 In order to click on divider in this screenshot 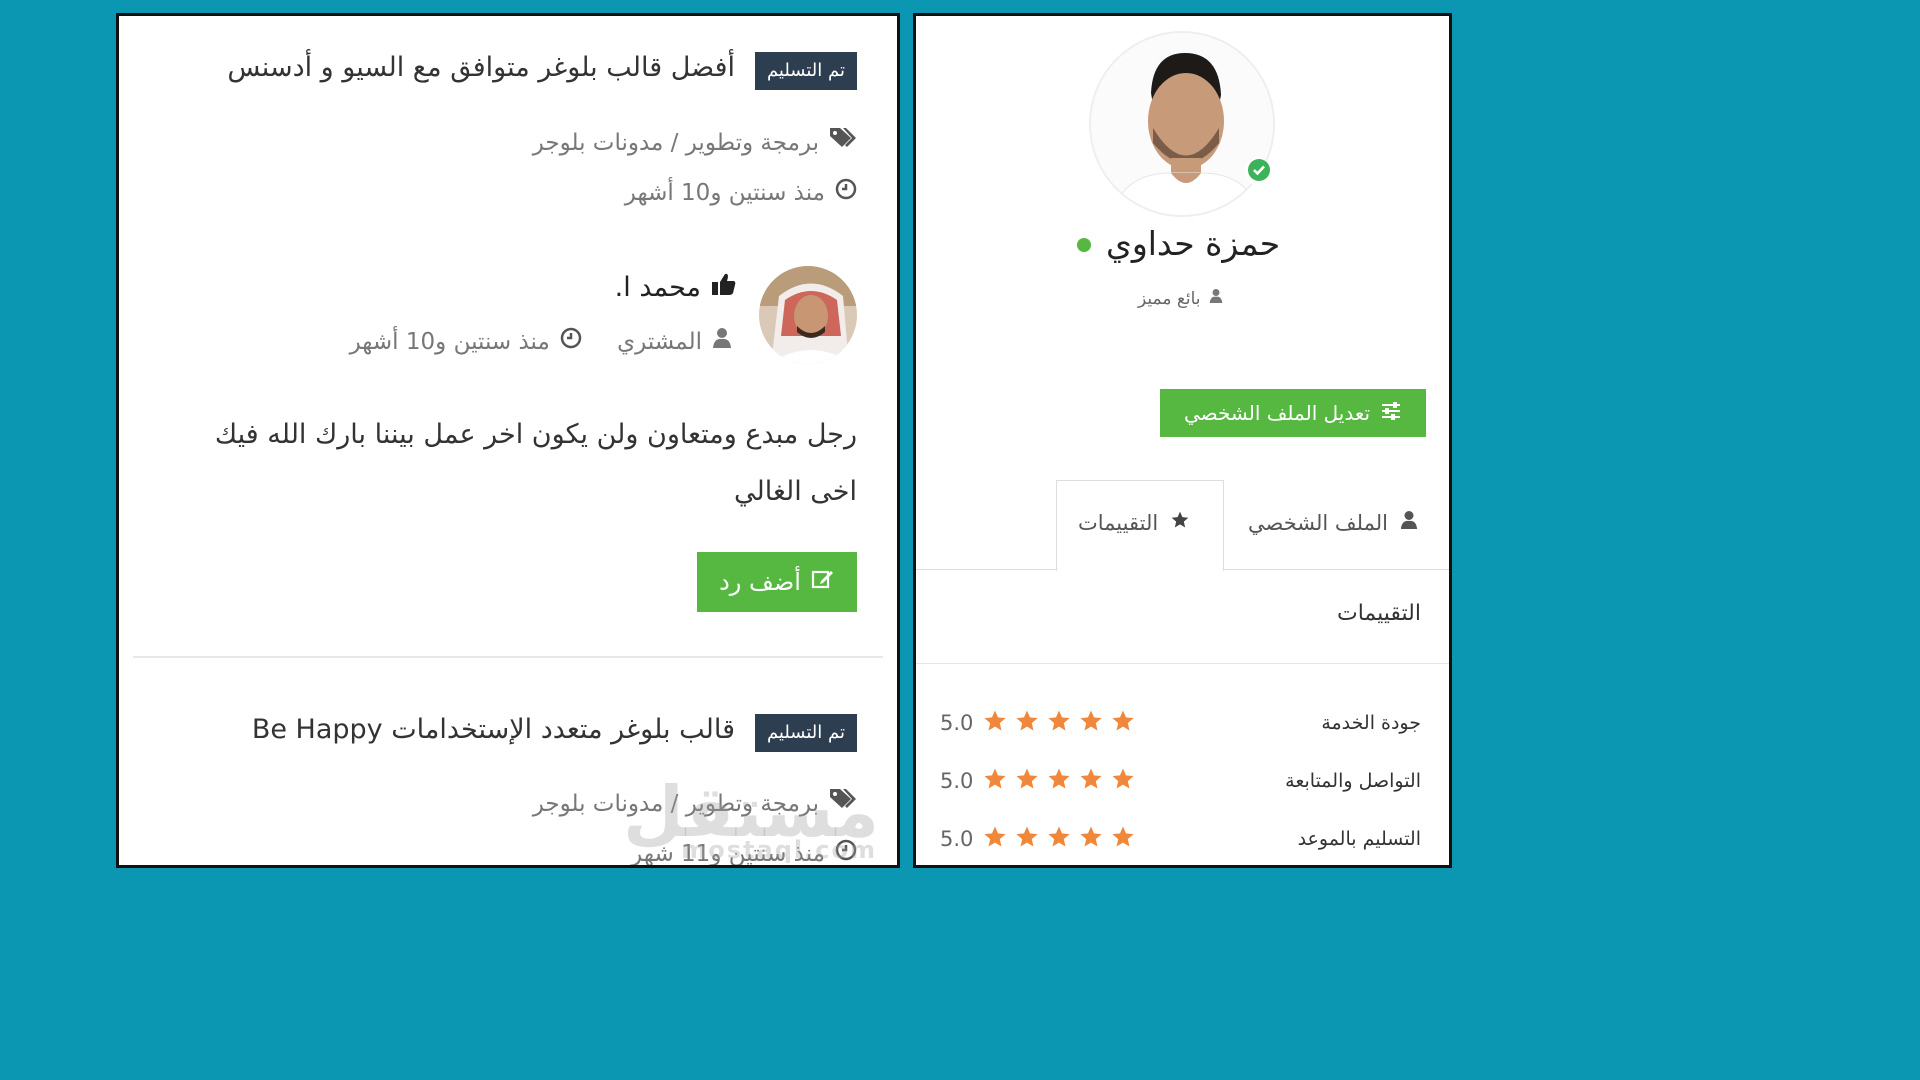, I will do `click(508, 657)`.